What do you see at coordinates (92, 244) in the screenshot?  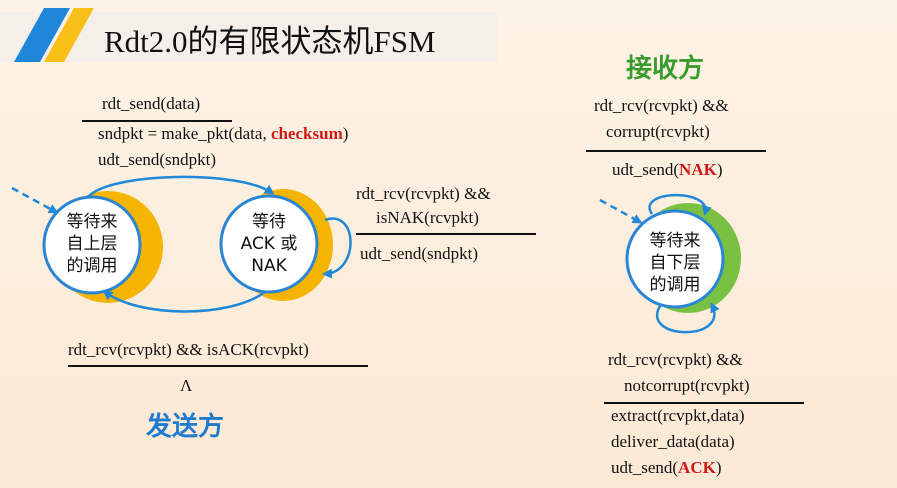 I see `sender-state1-label: 等待来 自上层 的调用` at bounding box center [92, 244].